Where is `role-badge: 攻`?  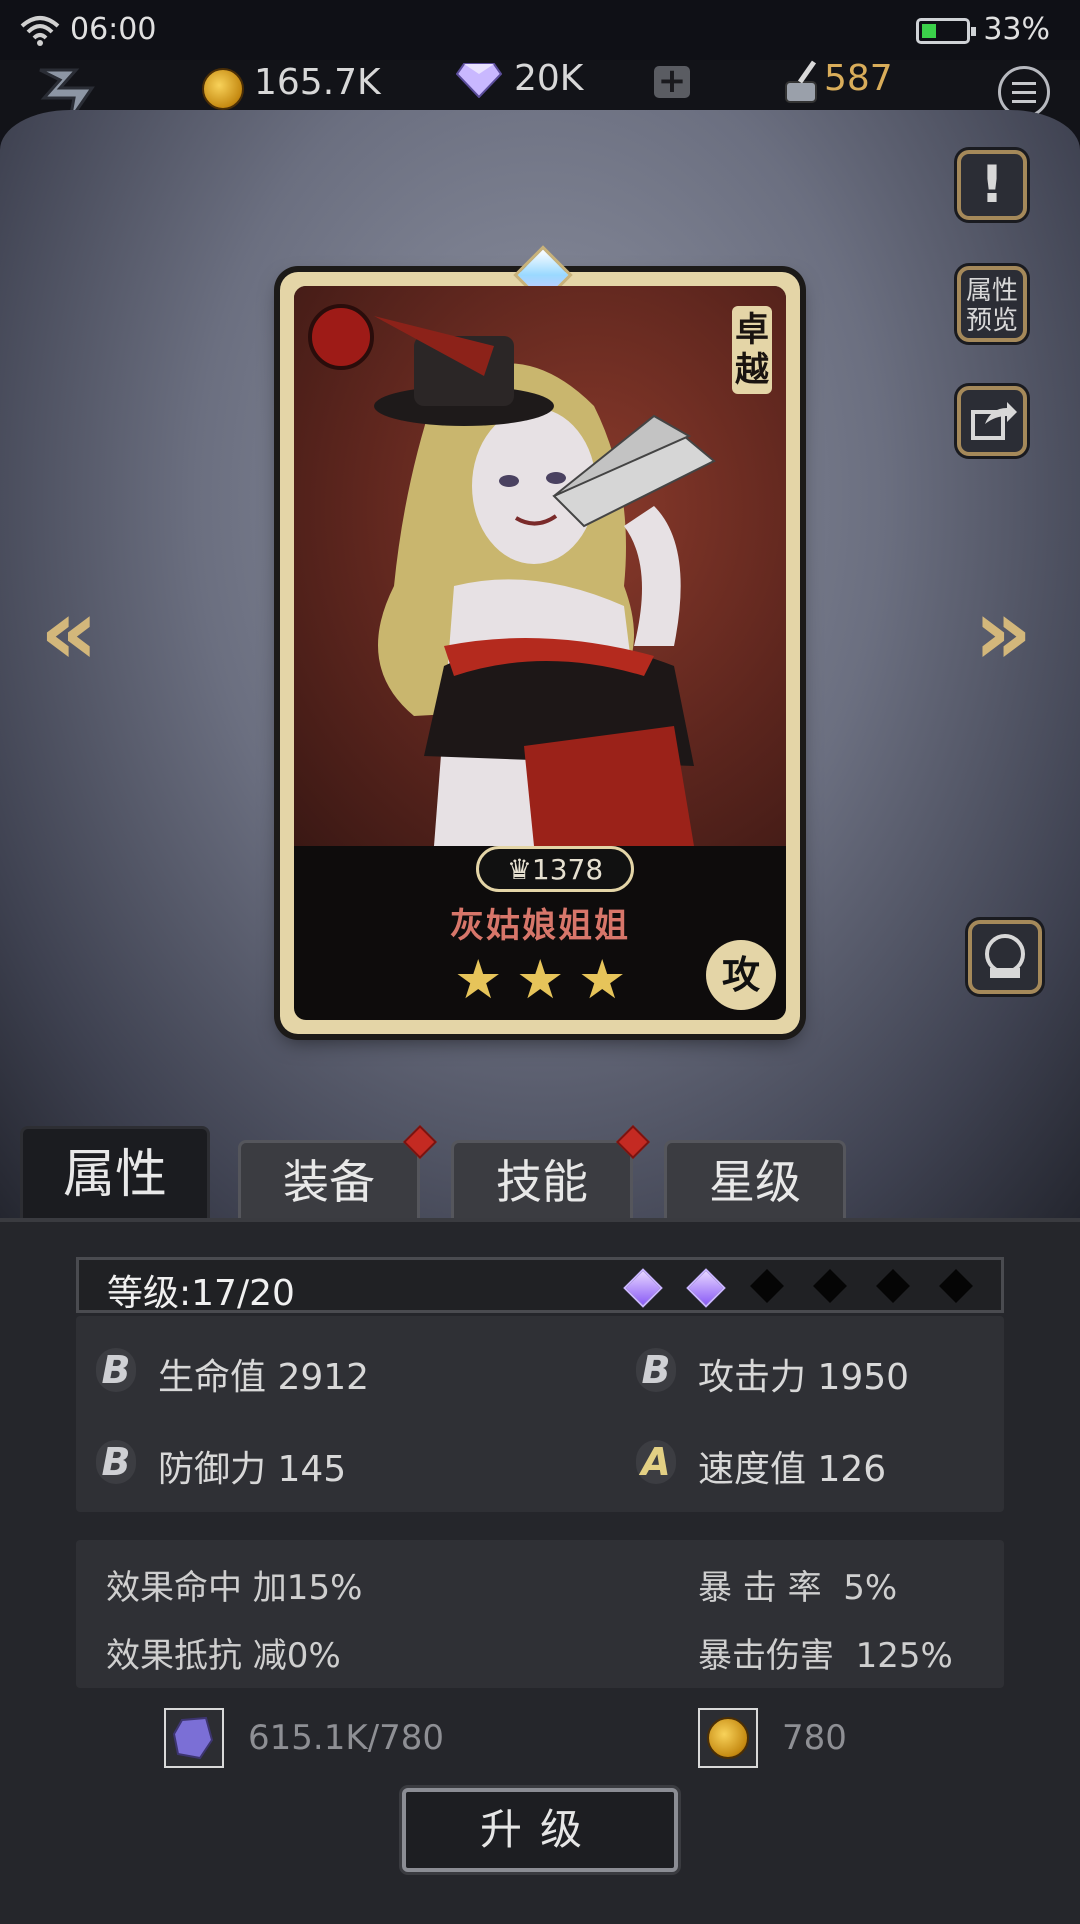
role-badge: 攻 is located at coordinates (741, 975).